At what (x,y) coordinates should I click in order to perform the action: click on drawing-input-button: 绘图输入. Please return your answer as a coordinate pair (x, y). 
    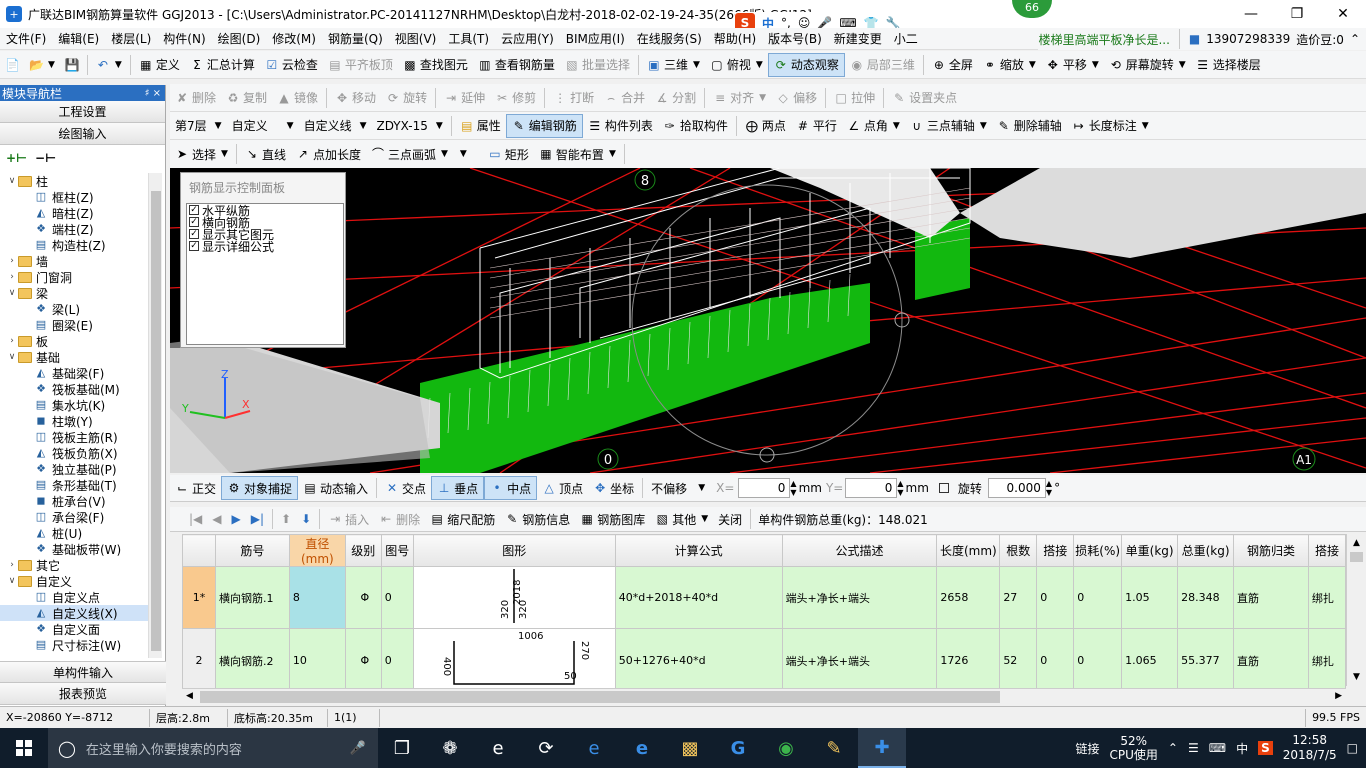
    Looking at the image, I should click on (82, 134).